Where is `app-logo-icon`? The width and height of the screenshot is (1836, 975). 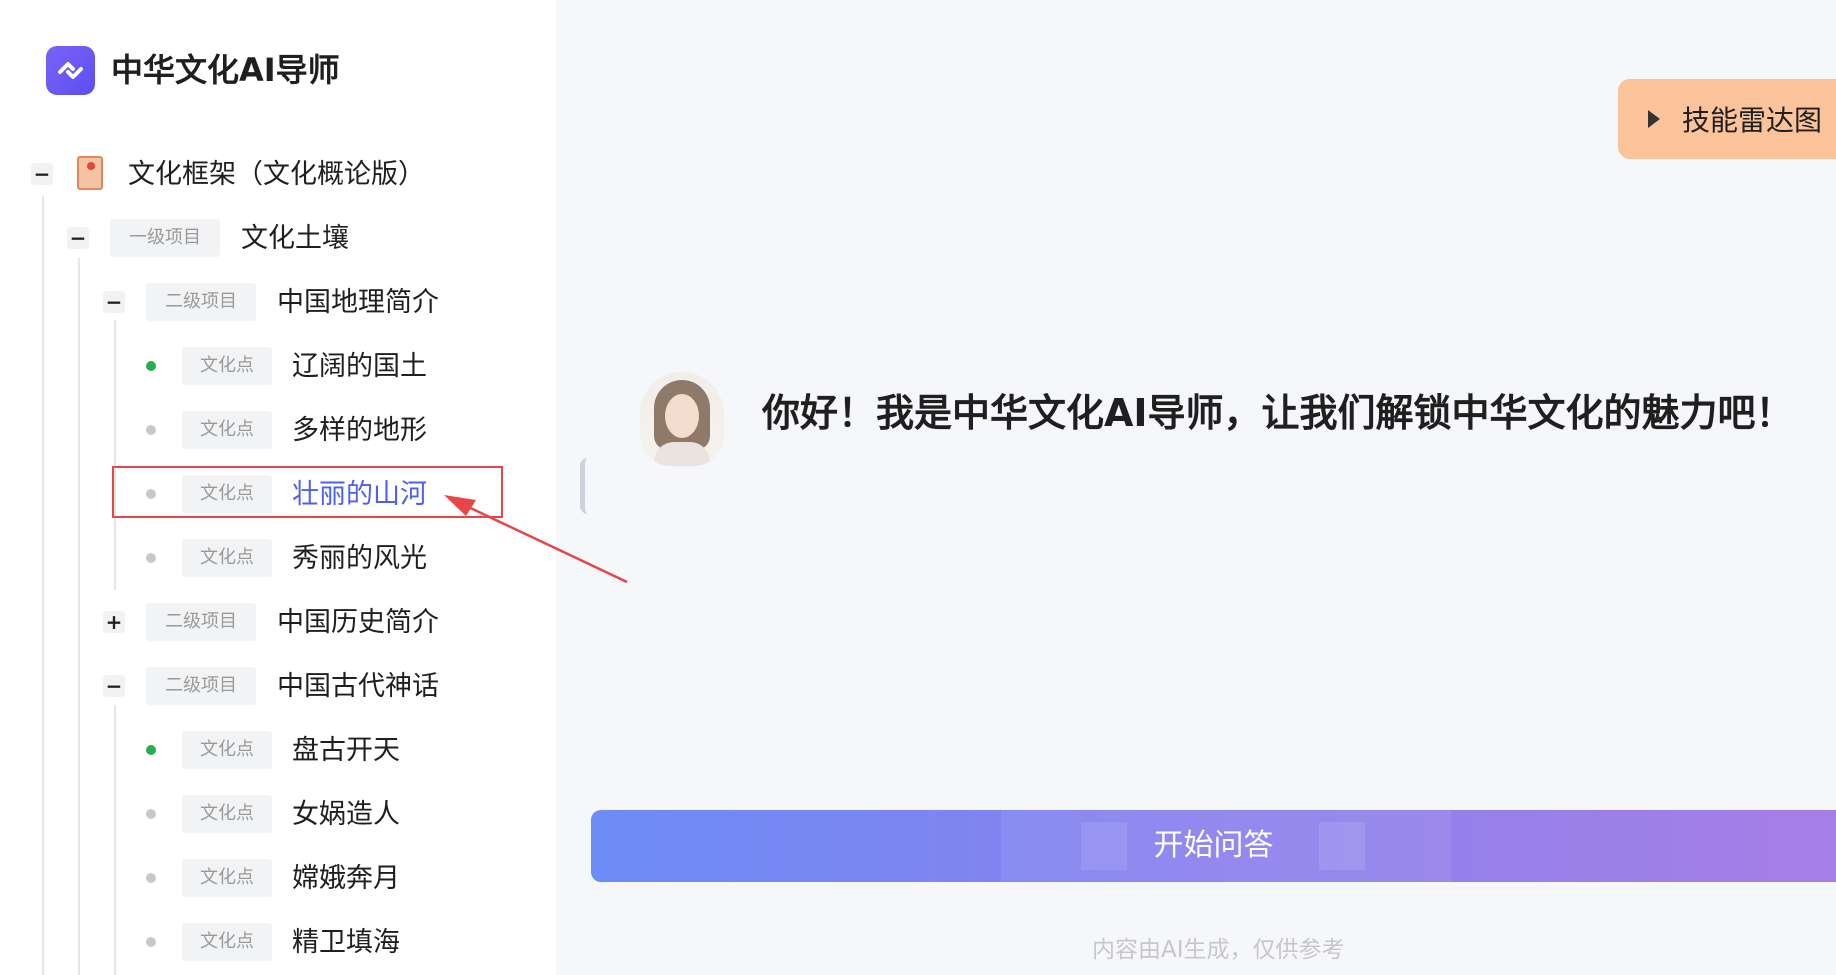 app-logo-icon is located at coordinates (70, 70).